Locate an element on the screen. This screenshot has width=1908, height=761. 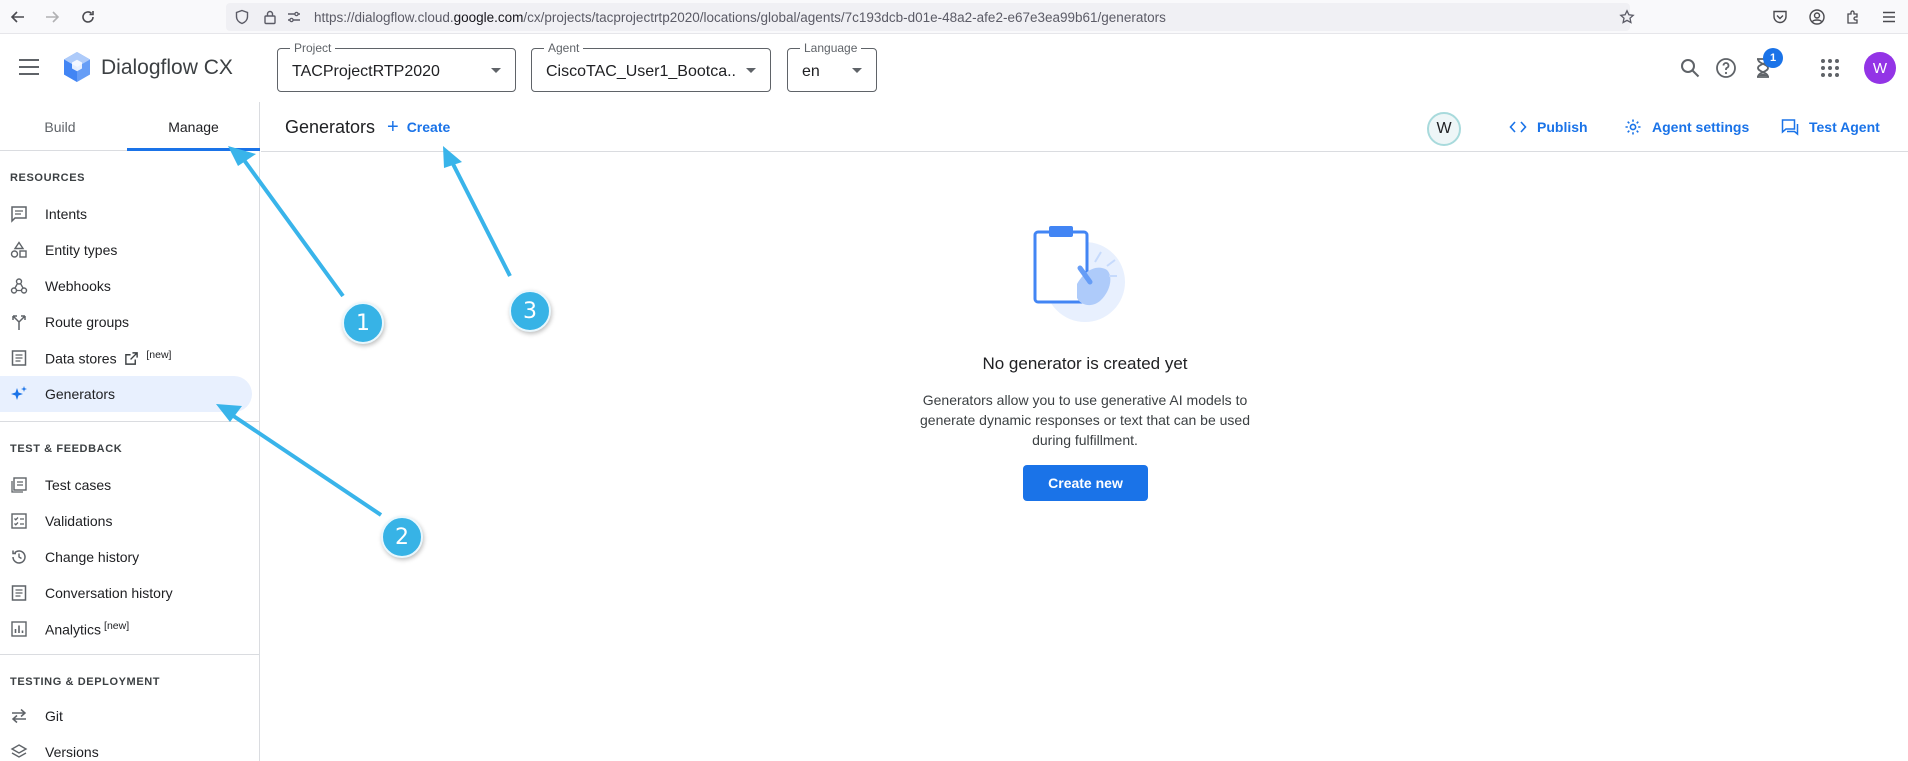
section-resources: RESOURCES is located at coordinates (48, 178).